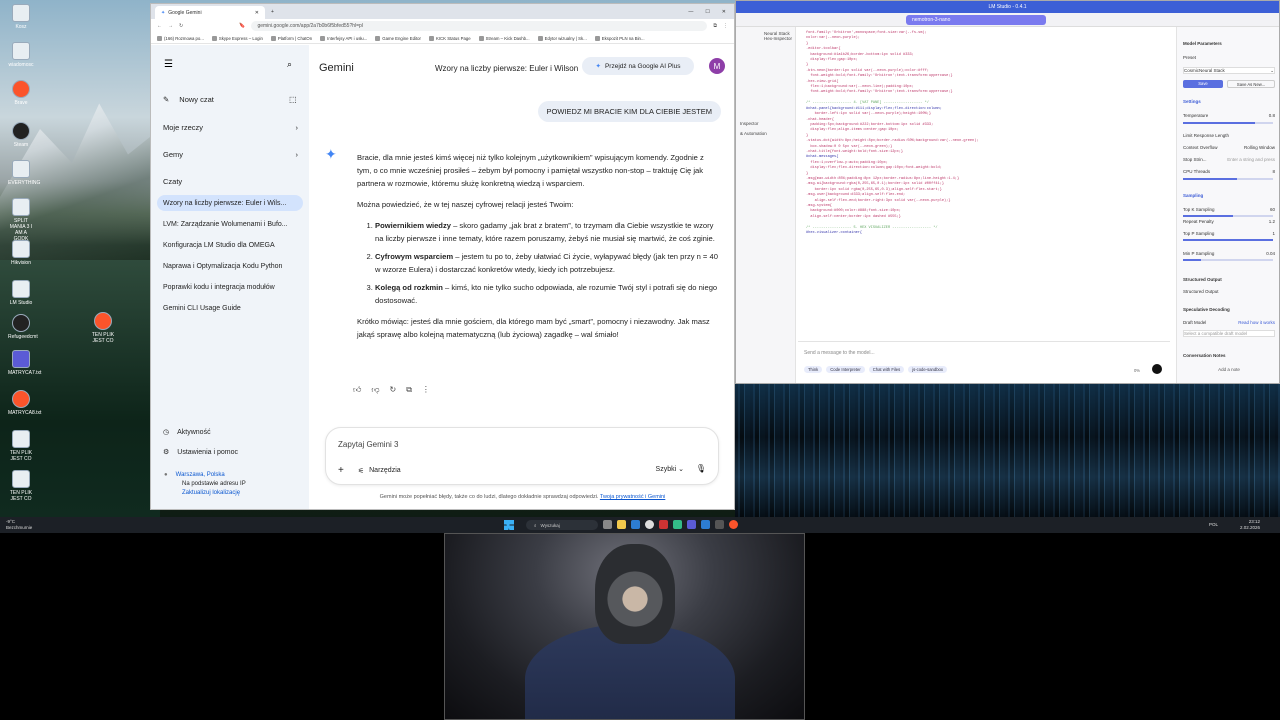 This screenshot has width=1280, height=720. Describe the element at coordinates (507, 68) in the screenshot. I see `conversation-title: Wzory na liczby pierwsze: Euler i Wilson` at that location.